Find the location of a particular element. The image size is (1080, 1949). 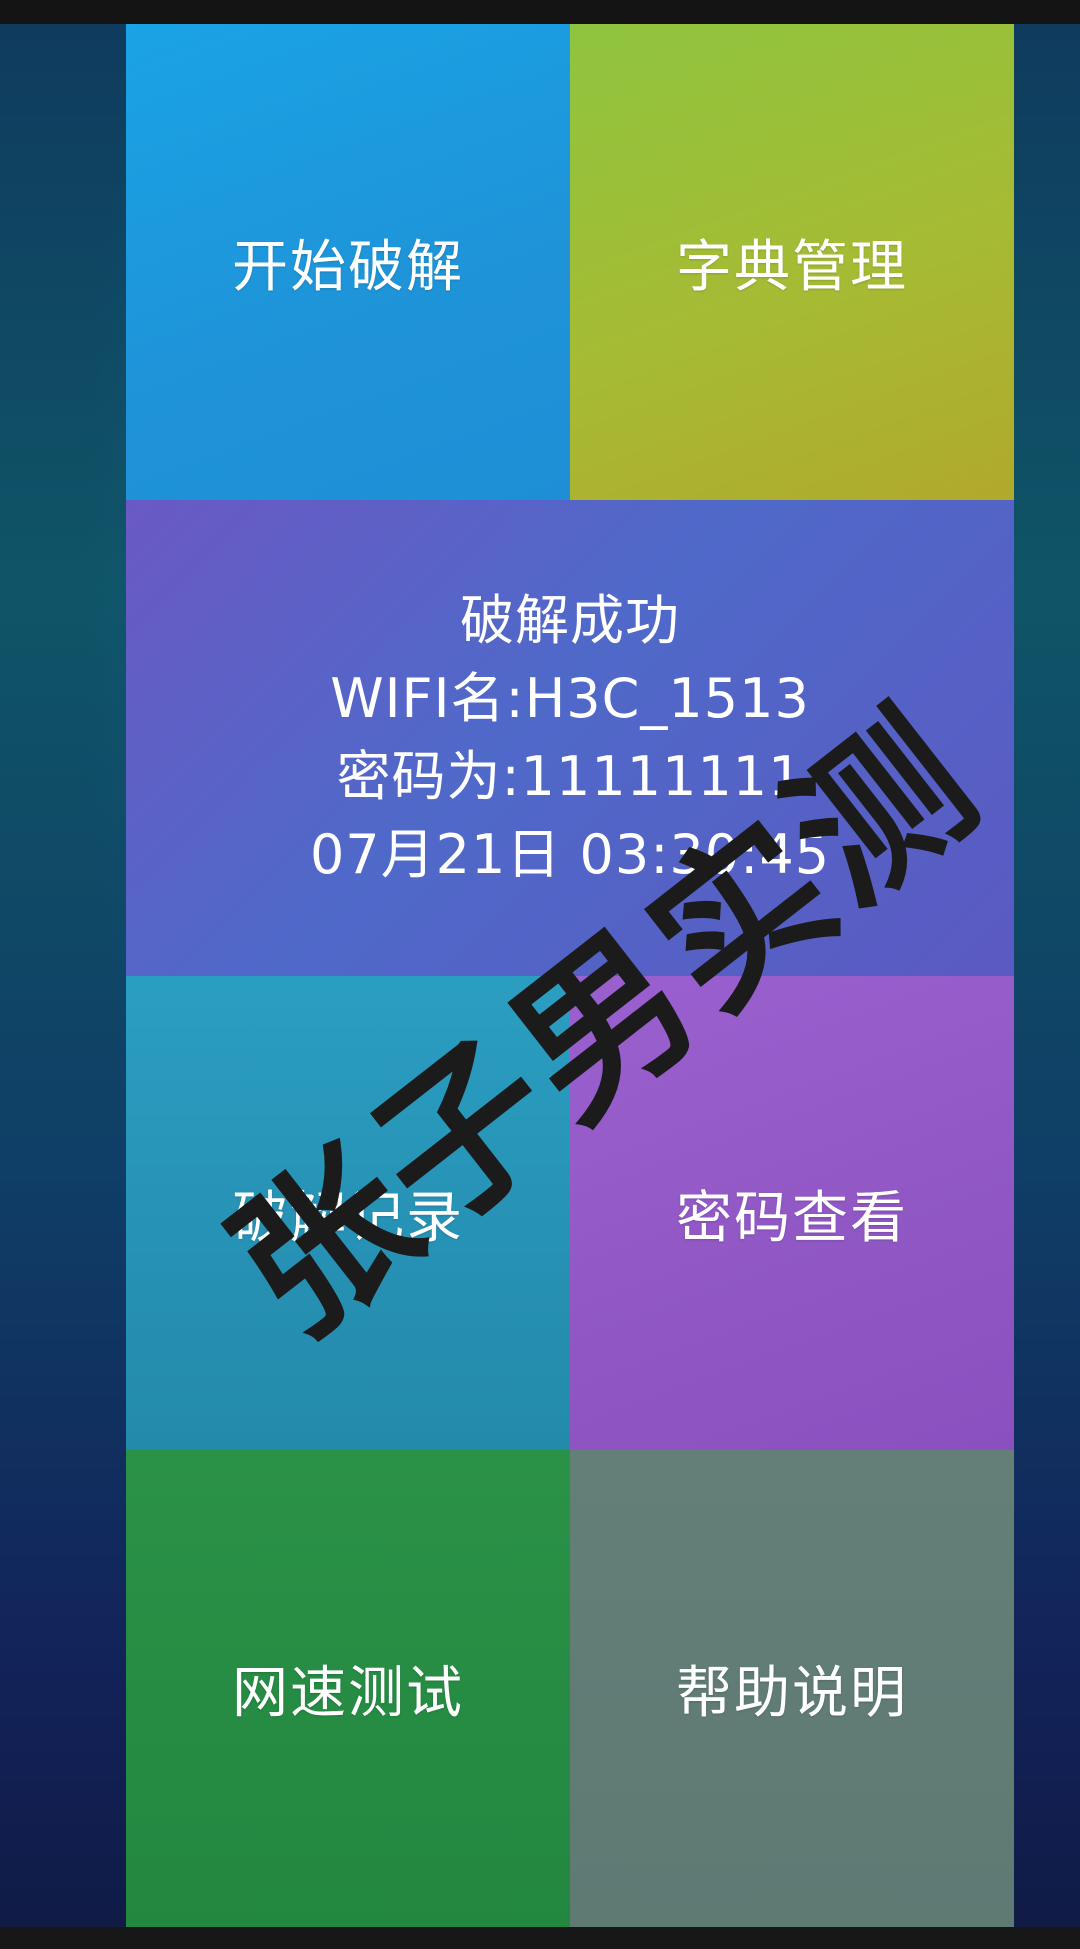

crack-history-button: 破解记录 is located at coordinates (348, 1213).